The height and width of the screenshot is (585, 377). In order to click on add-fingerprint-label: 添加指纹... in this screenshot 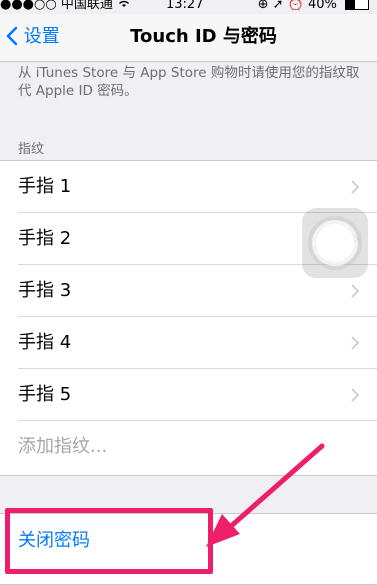, I will do `click(63, 446)`.